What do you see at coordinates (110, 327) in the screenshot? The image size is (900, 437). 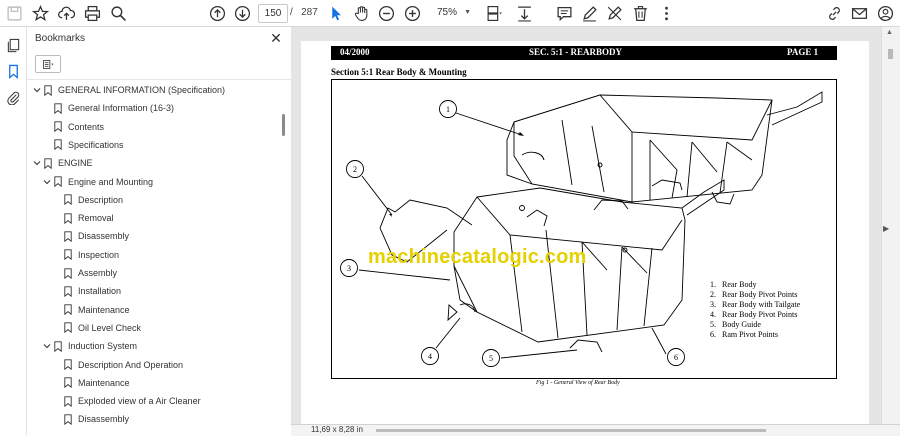 I see `bookmark-label: Oil Level Check` at bounding box center [110, 327].